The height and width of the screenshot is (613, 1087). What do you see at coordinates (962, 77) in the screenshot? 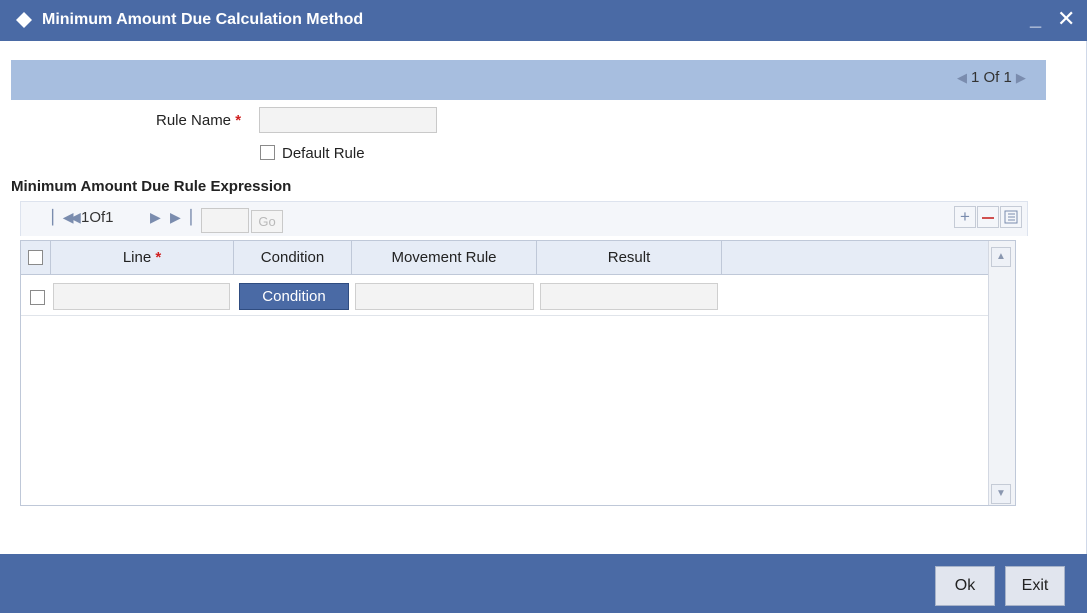
I see `prev-record-icon: ◀` at bounding box center [962, 77].